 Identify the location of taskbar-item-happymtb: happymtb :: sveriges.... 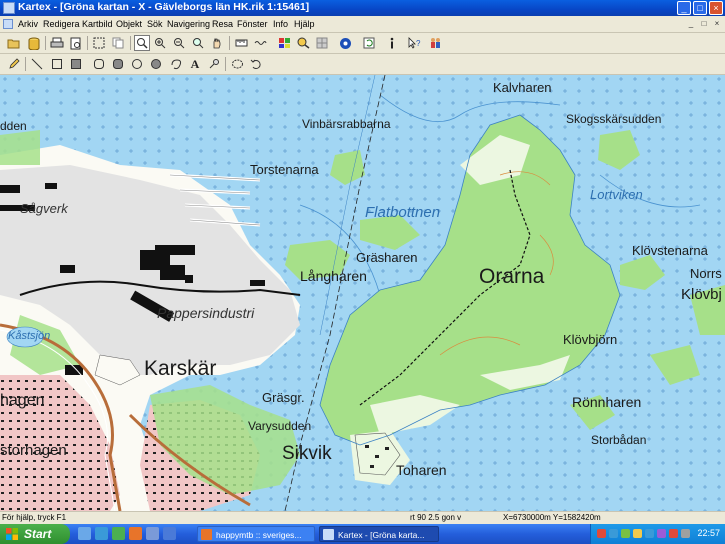
(256, 534).